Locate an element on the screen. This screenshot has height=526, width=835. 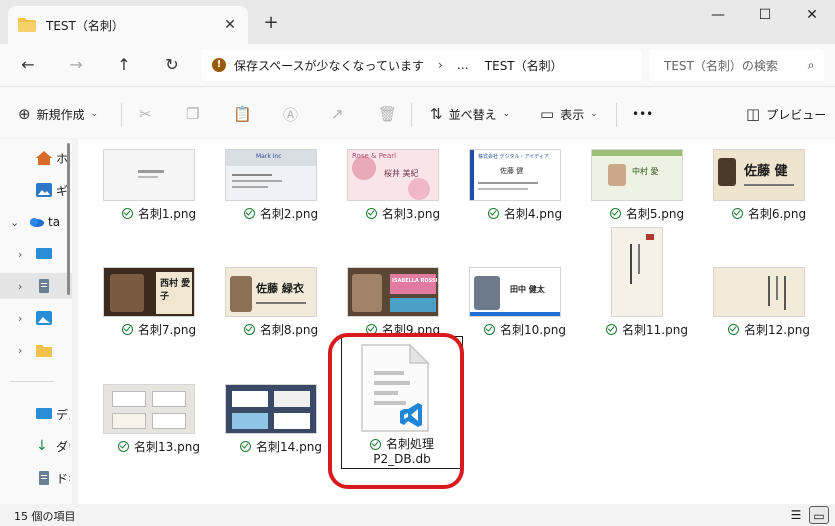
file-label: 名刺7.png is located at coordinates (159, 329).